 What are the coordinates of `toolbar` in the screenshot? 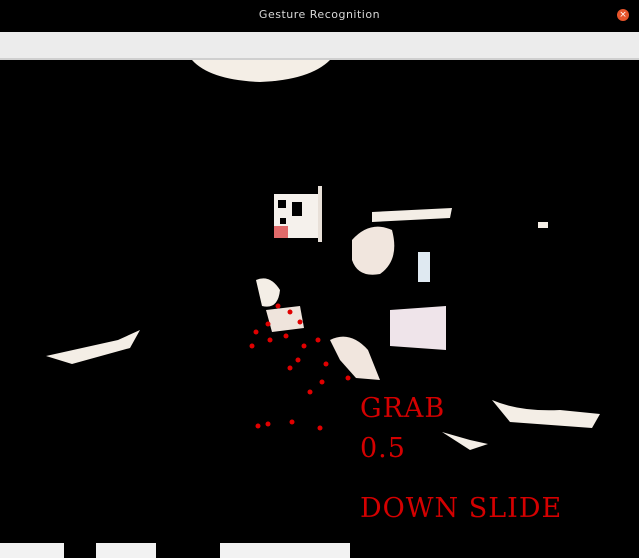 It's located at (319, 45).